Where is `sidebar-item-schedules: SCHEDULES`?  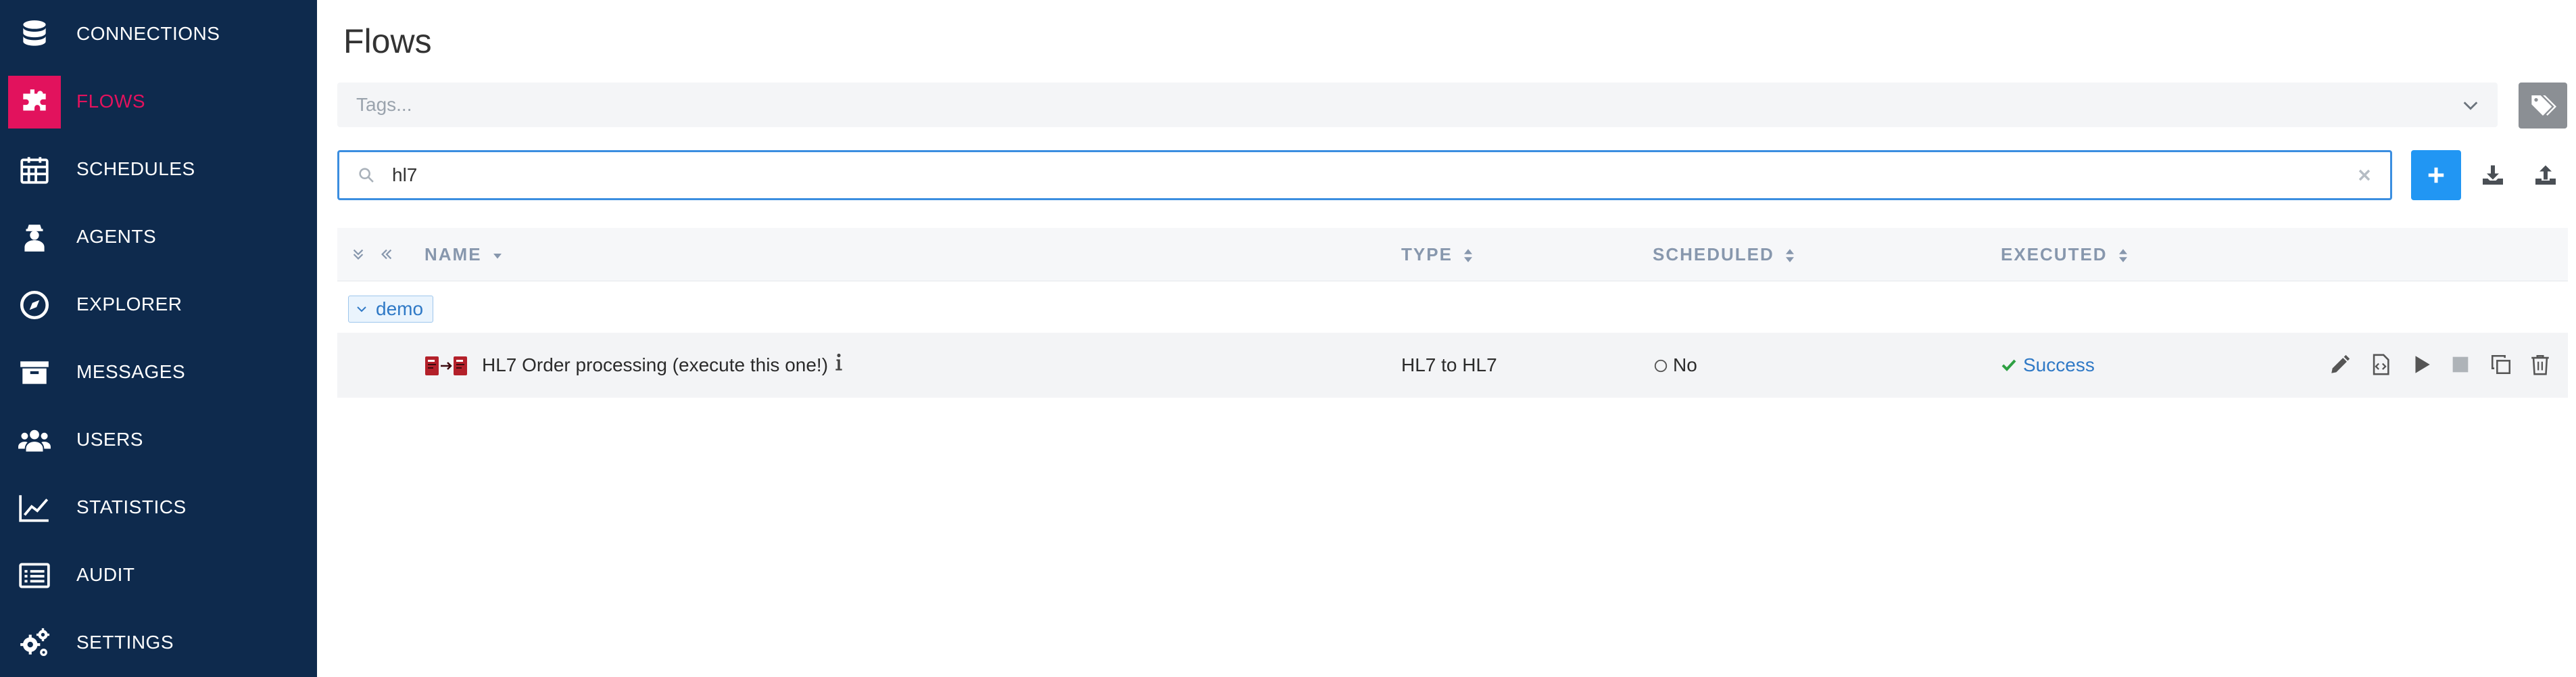
sidebar-item-schedules: SCHEDULES is located at coordinates (158, 169).